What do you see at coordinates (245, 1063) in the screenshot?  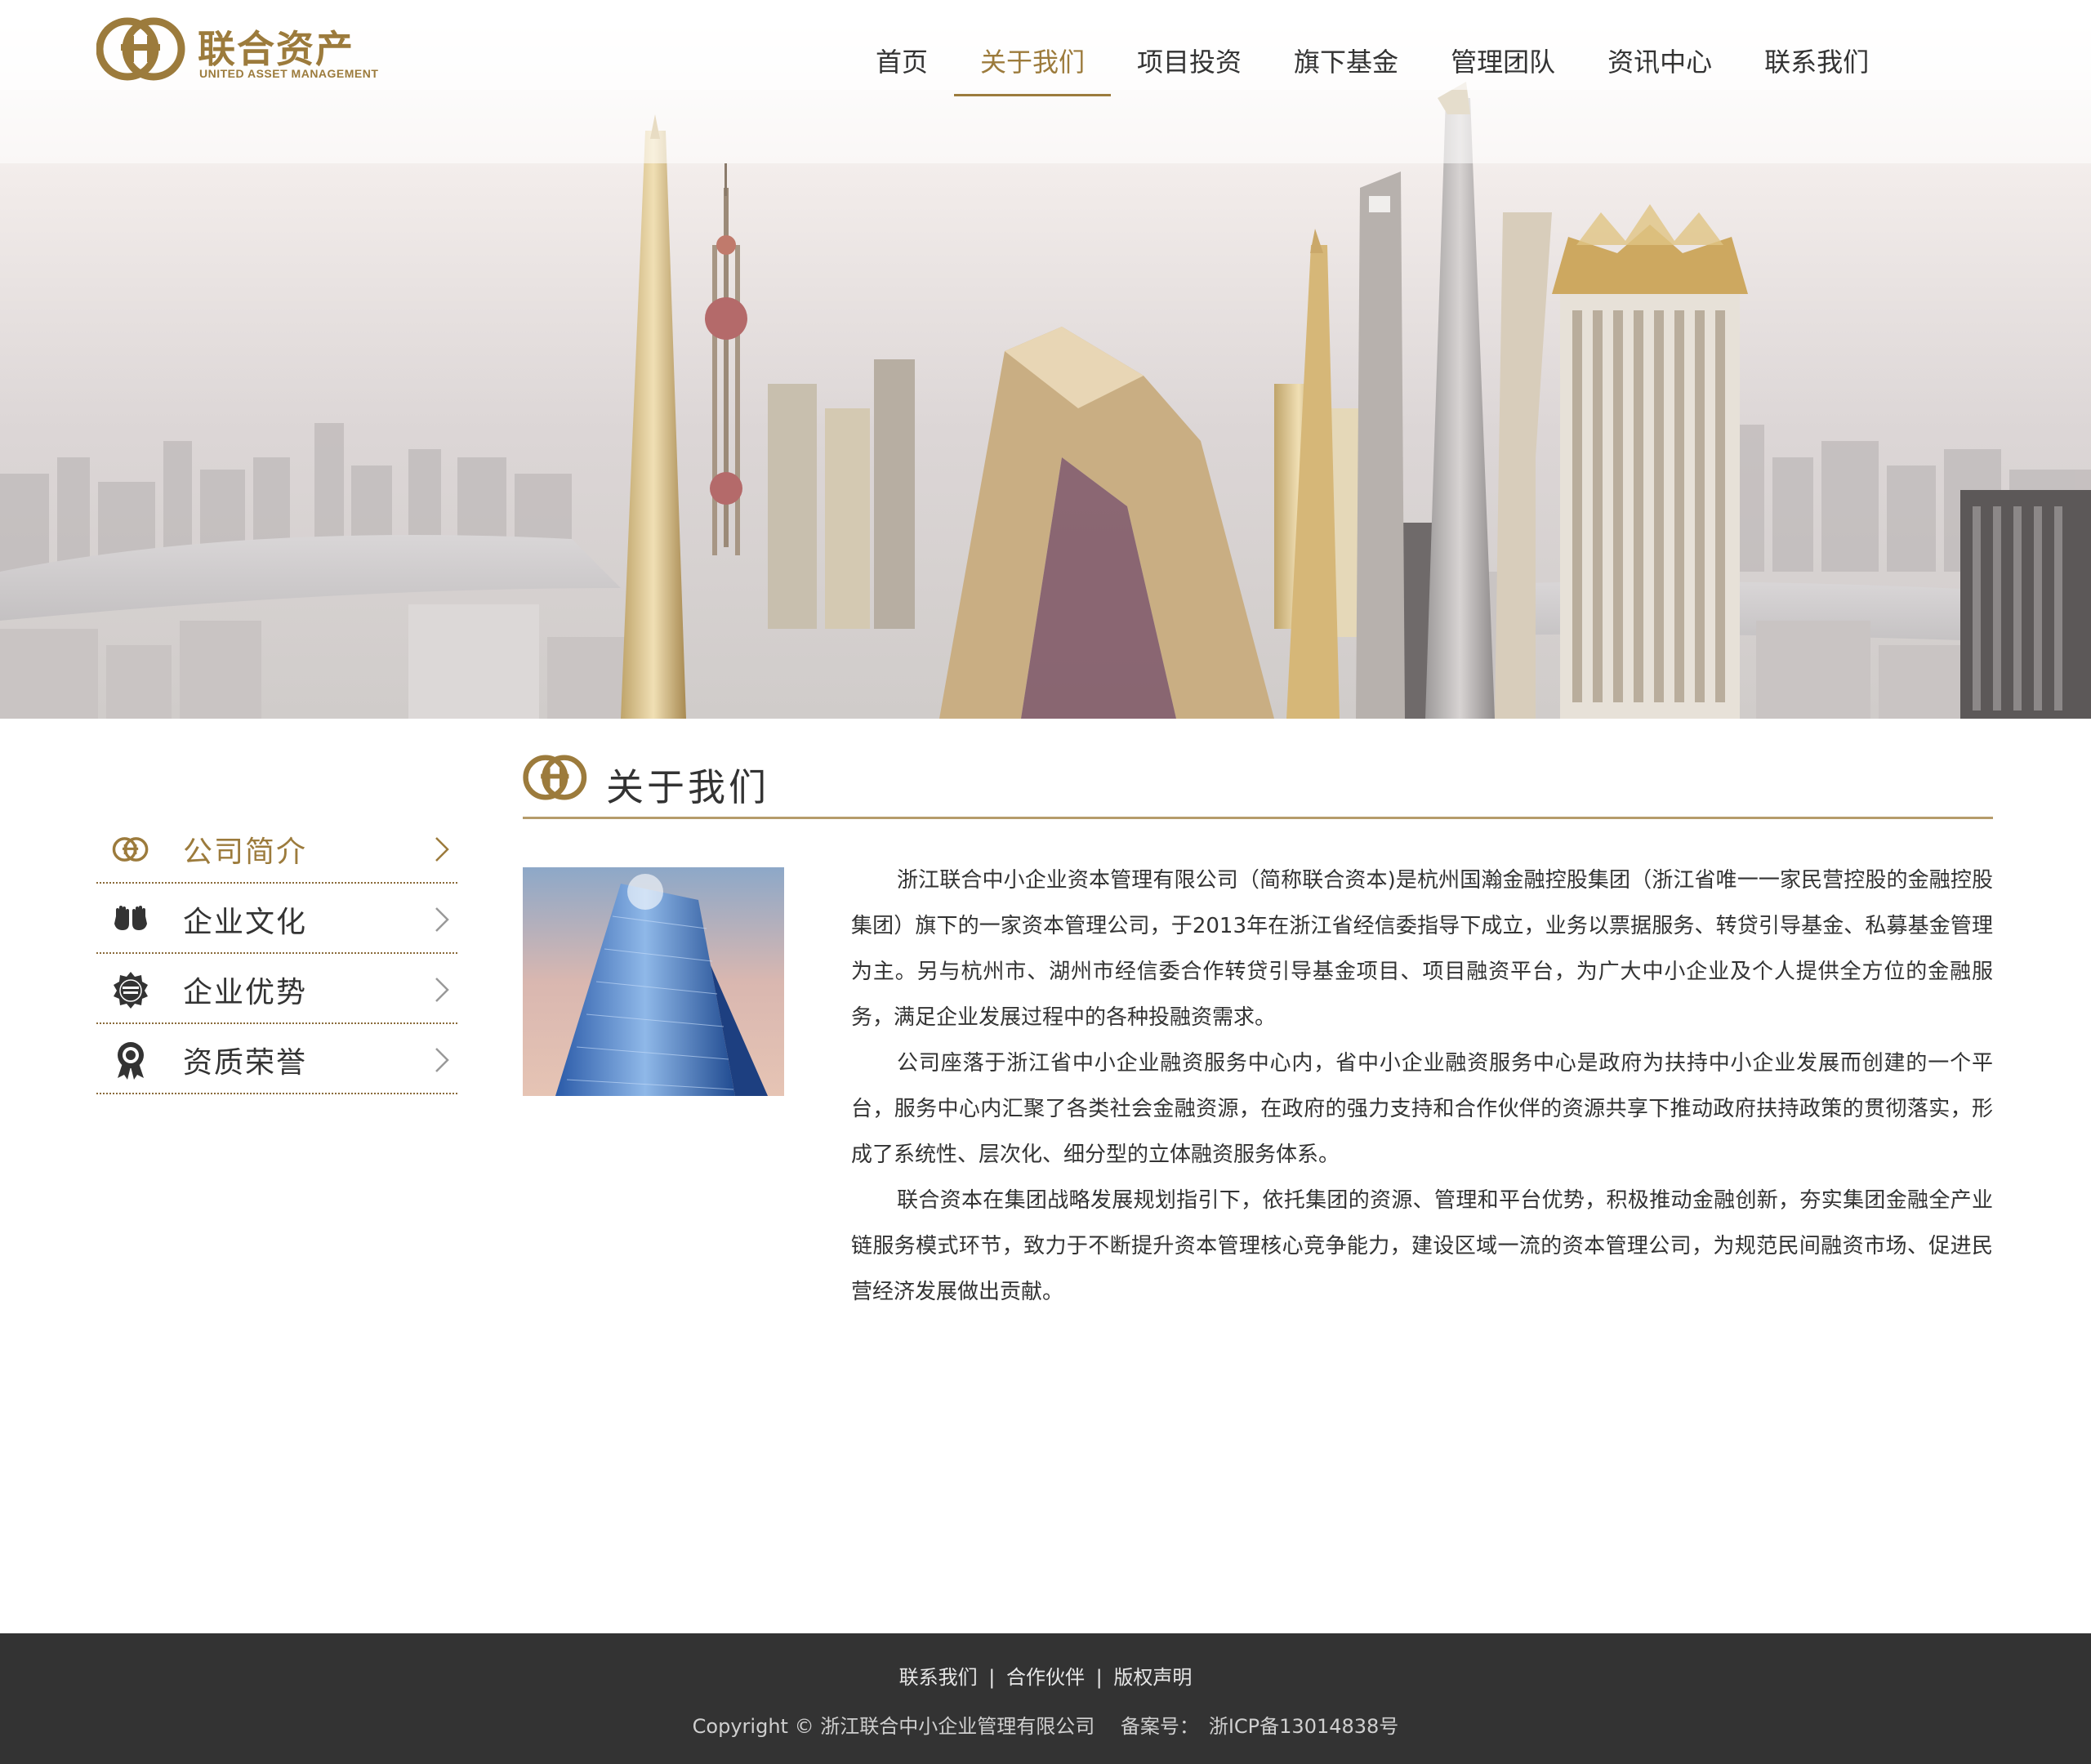 I see `sidebar-item-label: 资质荣誉` at bounding box center [245, 1063].